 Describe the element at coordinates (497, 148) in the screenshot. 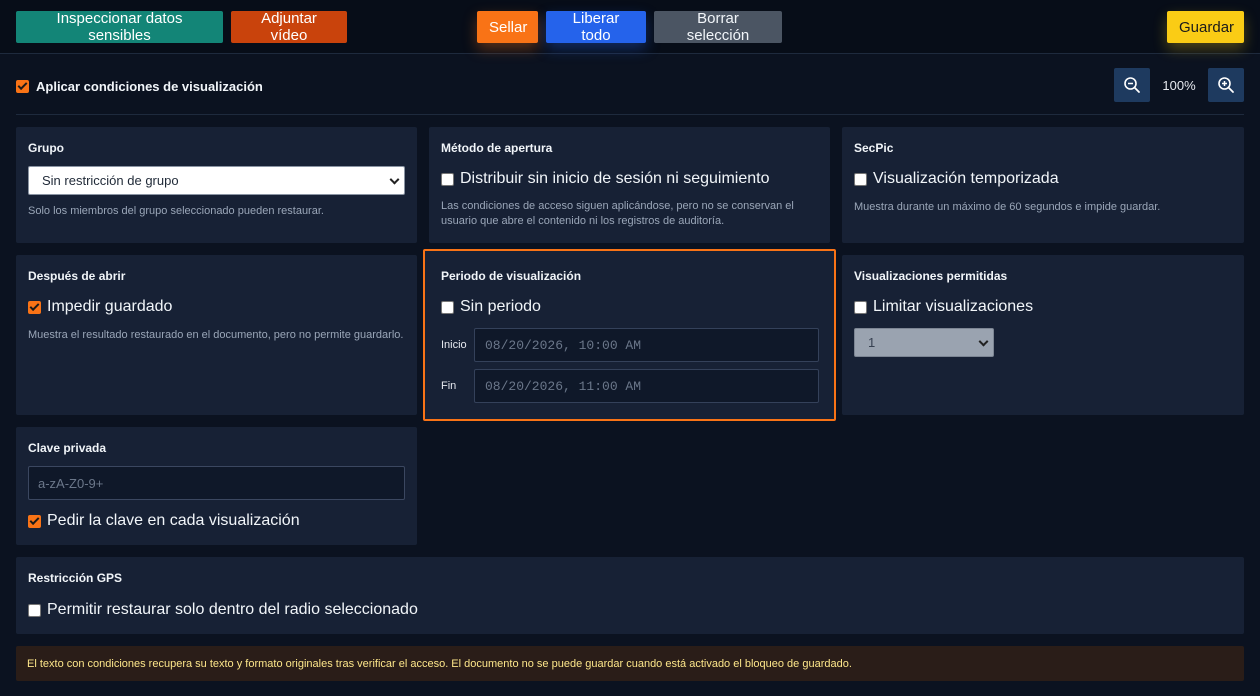

I see `open-method-title: Método de apertura` at that location.